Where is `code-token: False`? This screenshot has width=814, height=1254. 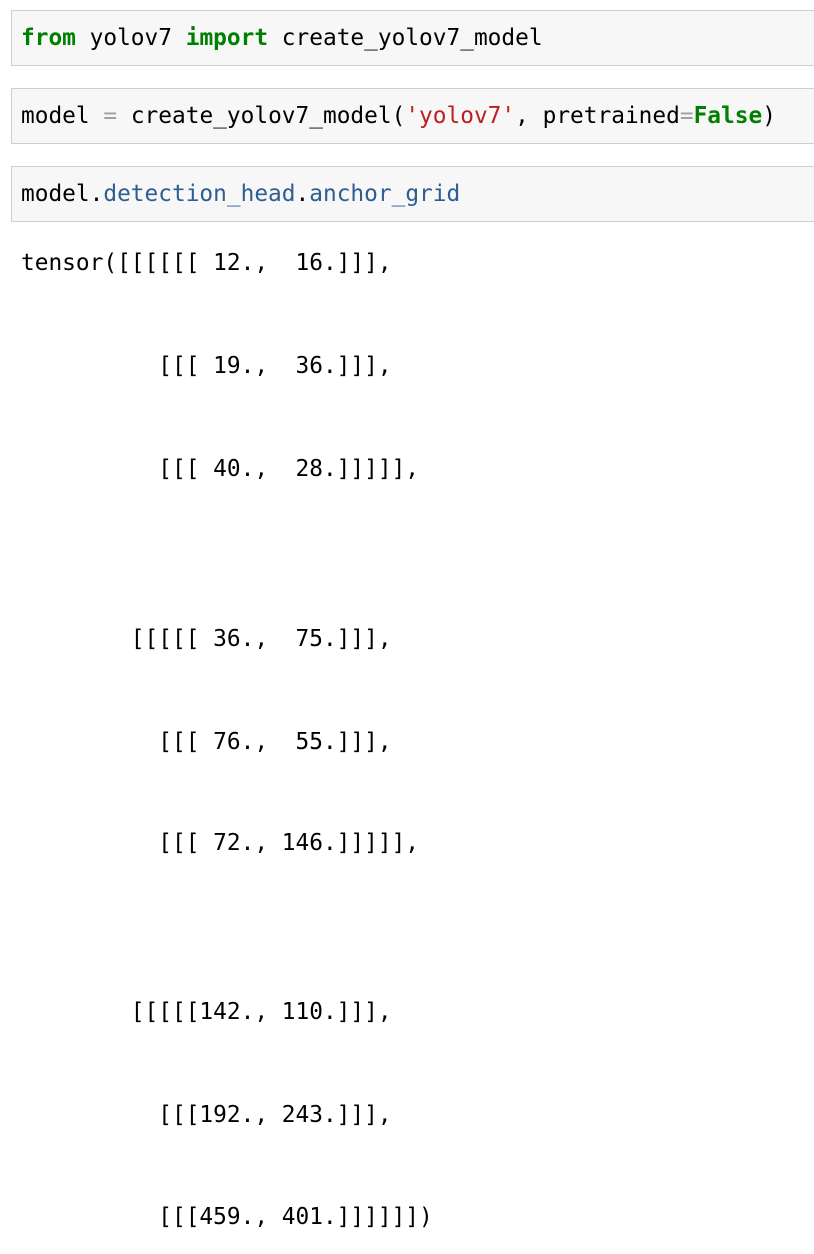 code-token: False is located at coordinates (728, 116).